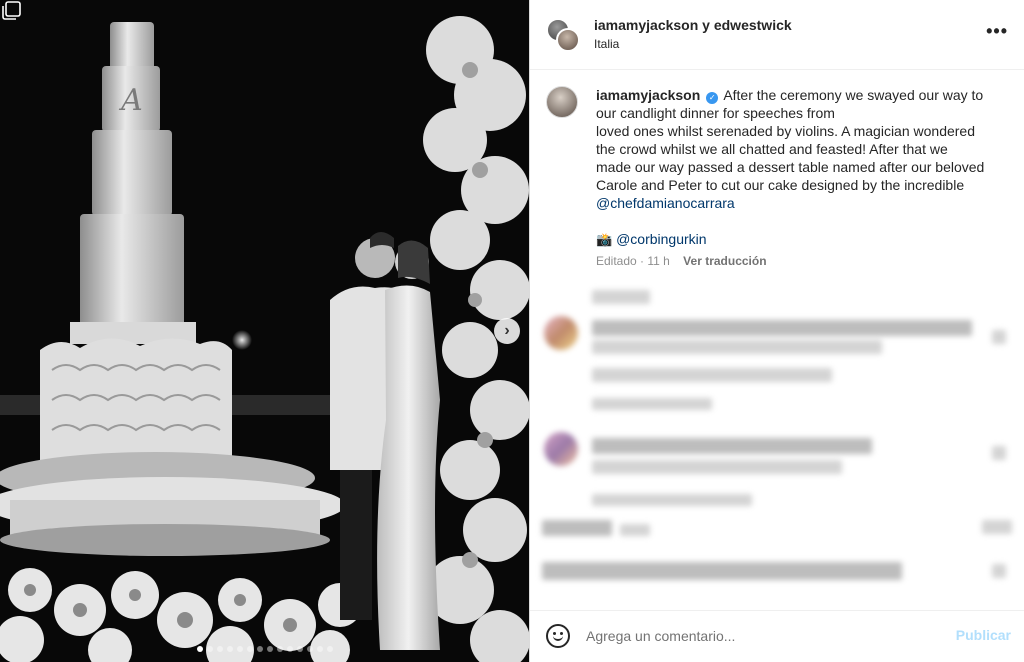 Image resolution: width=1024 pixels, height=662 pixels. What do you see at coordinates (693, 25) in the screenshot?
I see `post-owners: iamamyjackson y edwestwick` at bounding box center [693, 25].